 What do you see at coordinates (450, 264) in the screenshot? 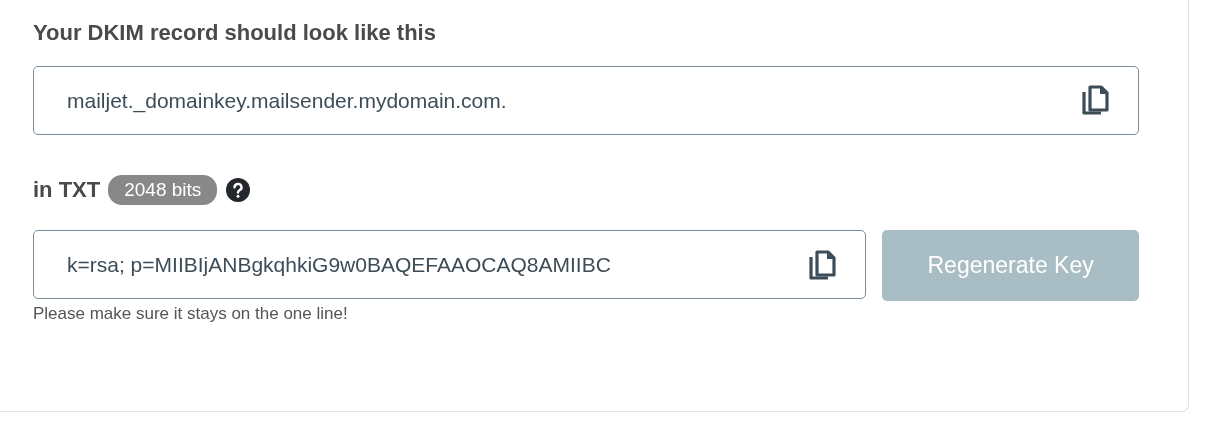
I see `key-value-field: k=rsa; p=MIIBIjANBgkqhkiG9w0BAQEFAAOCAQ8AMIIBC` at bounding box center [450, 264].